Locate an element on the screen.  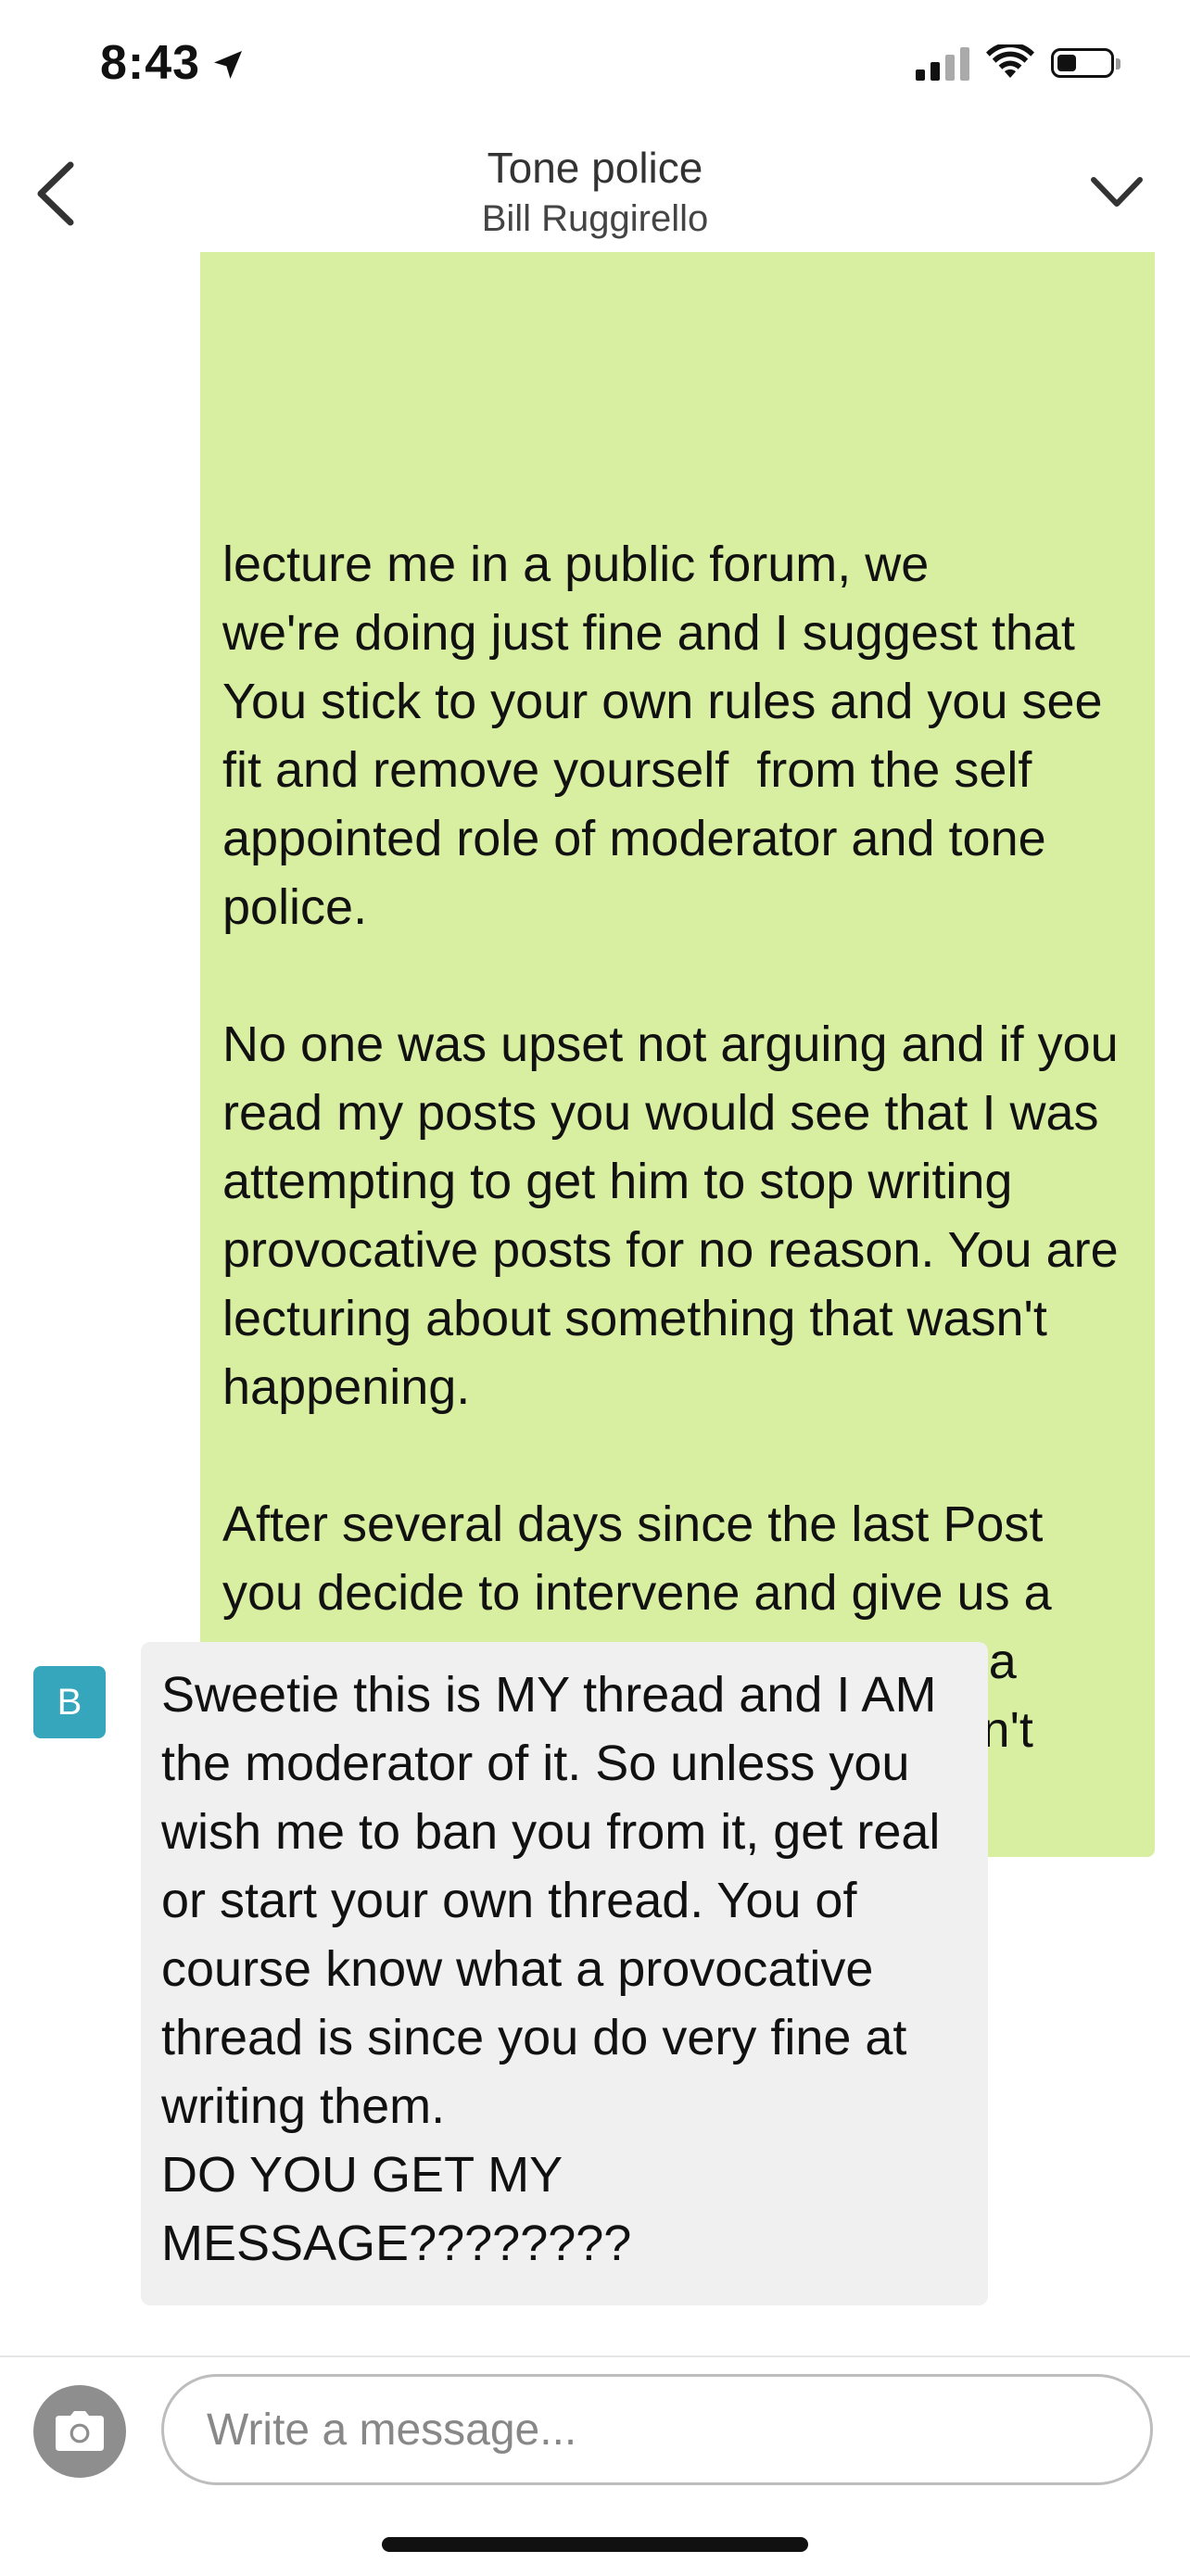
location-arrow-icon is located at coordinates (228, 65).